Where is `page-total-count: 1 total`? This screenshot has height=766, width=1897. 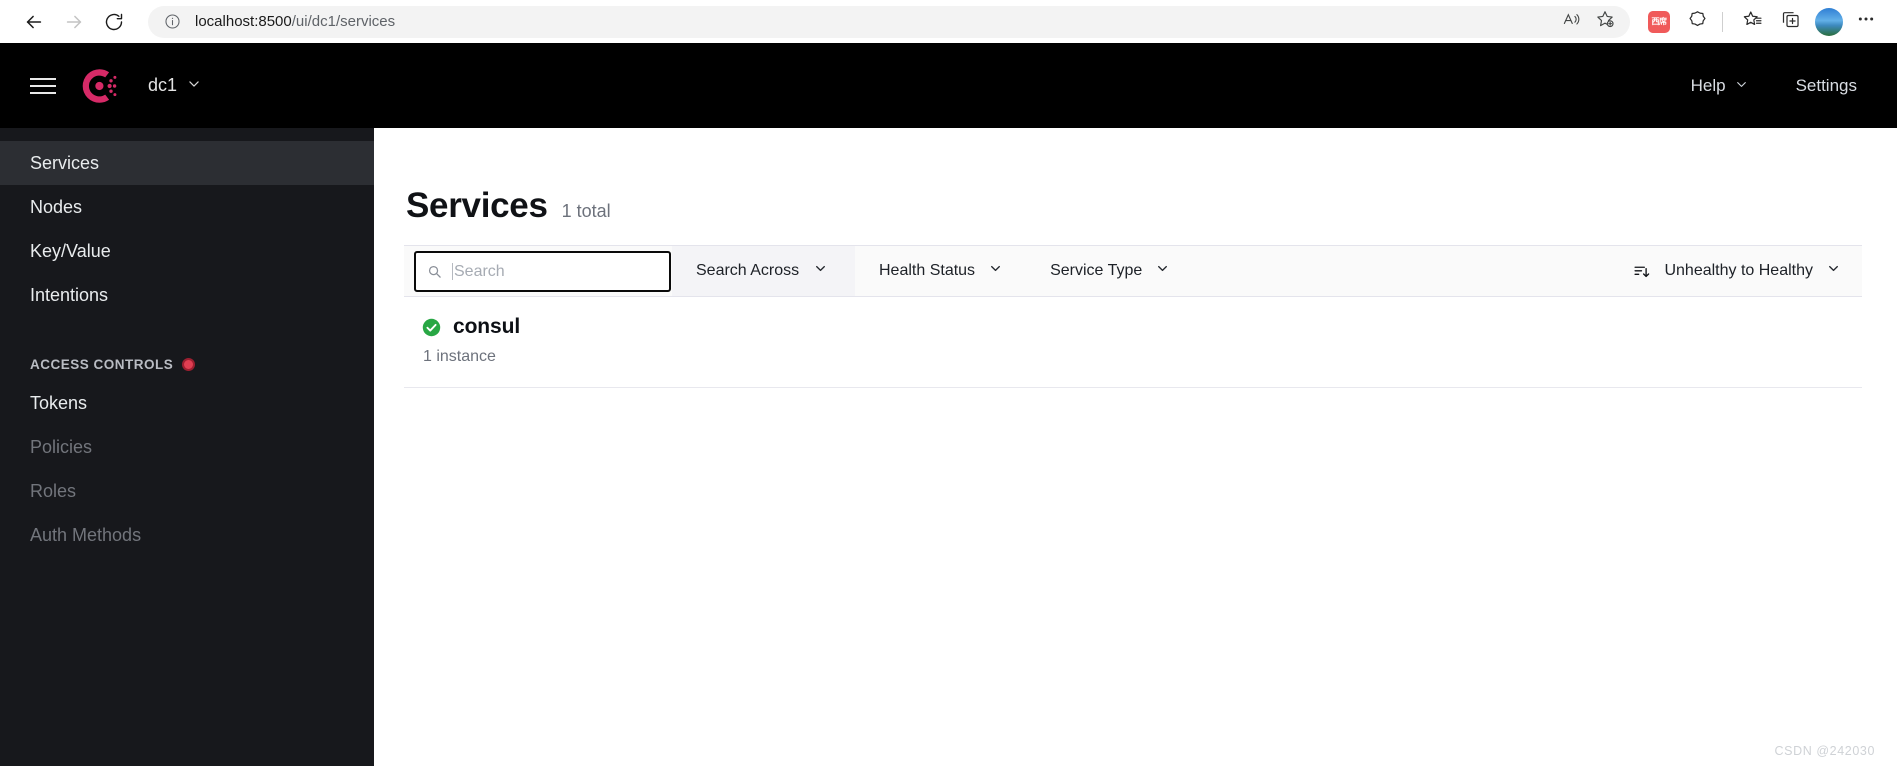
page-total-count: 1 total is located at coordinates (586, 211).